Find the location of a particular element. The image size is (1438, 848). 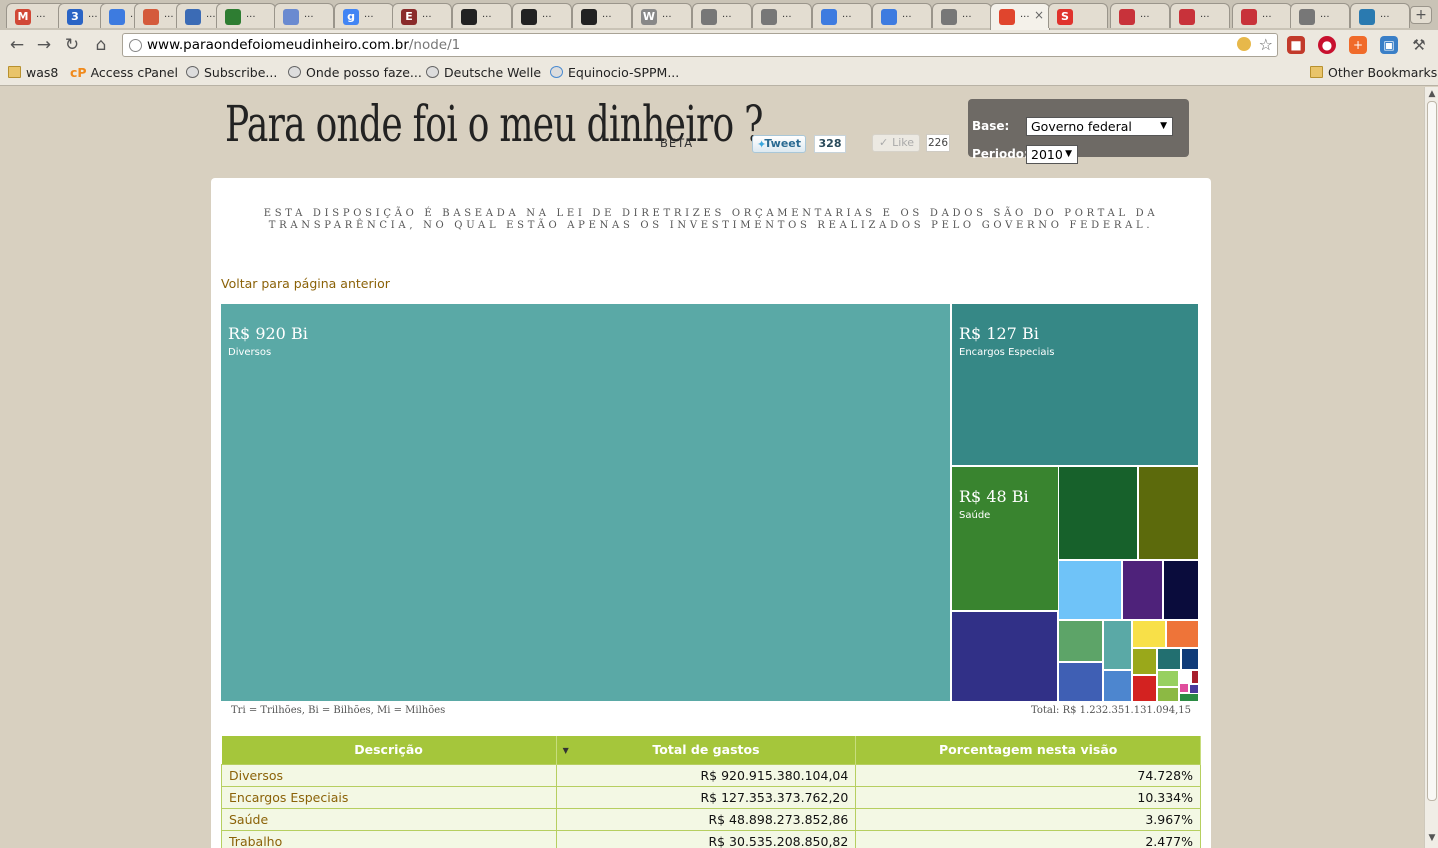

checkmark-icon is located at coordinates (1127, 17).